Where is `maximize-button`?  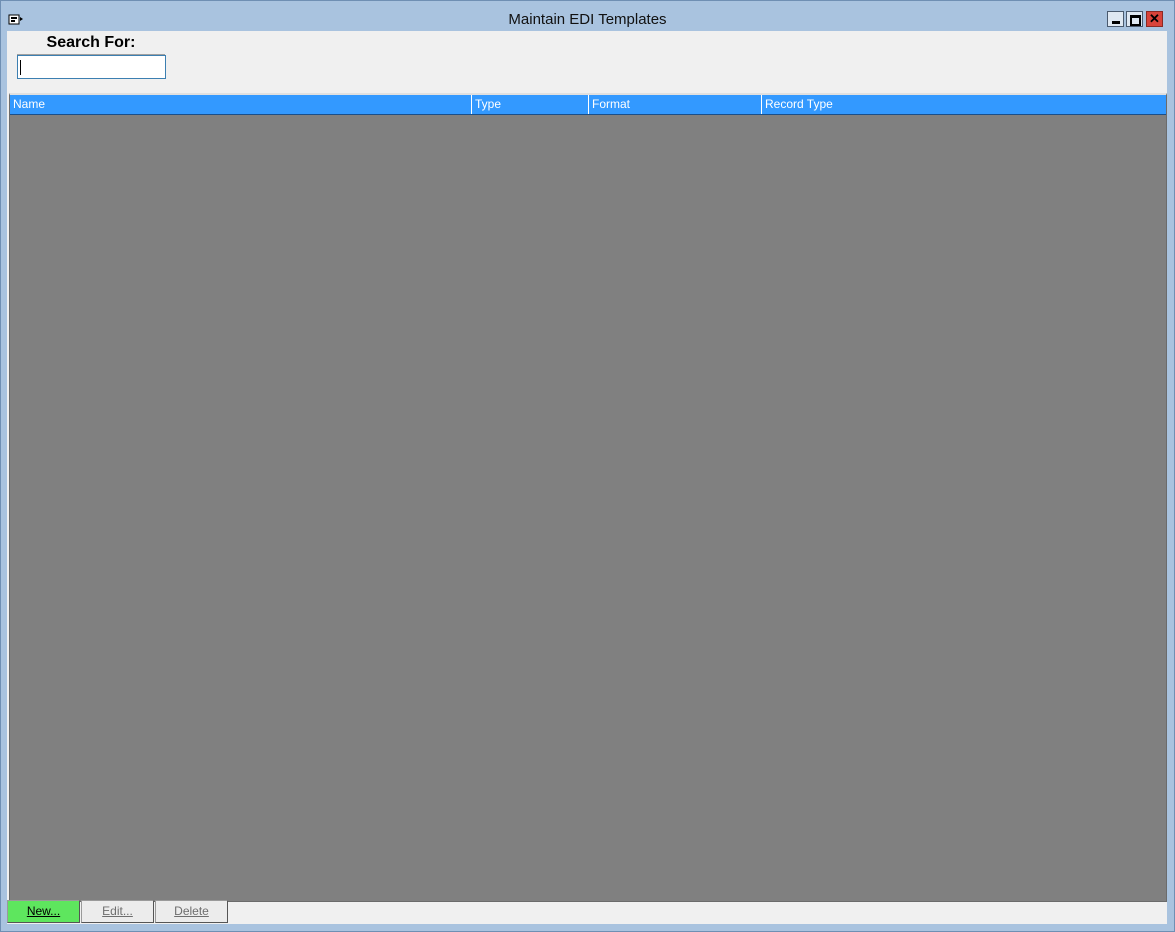
maximize-button is located at coordinates (1134, 19).